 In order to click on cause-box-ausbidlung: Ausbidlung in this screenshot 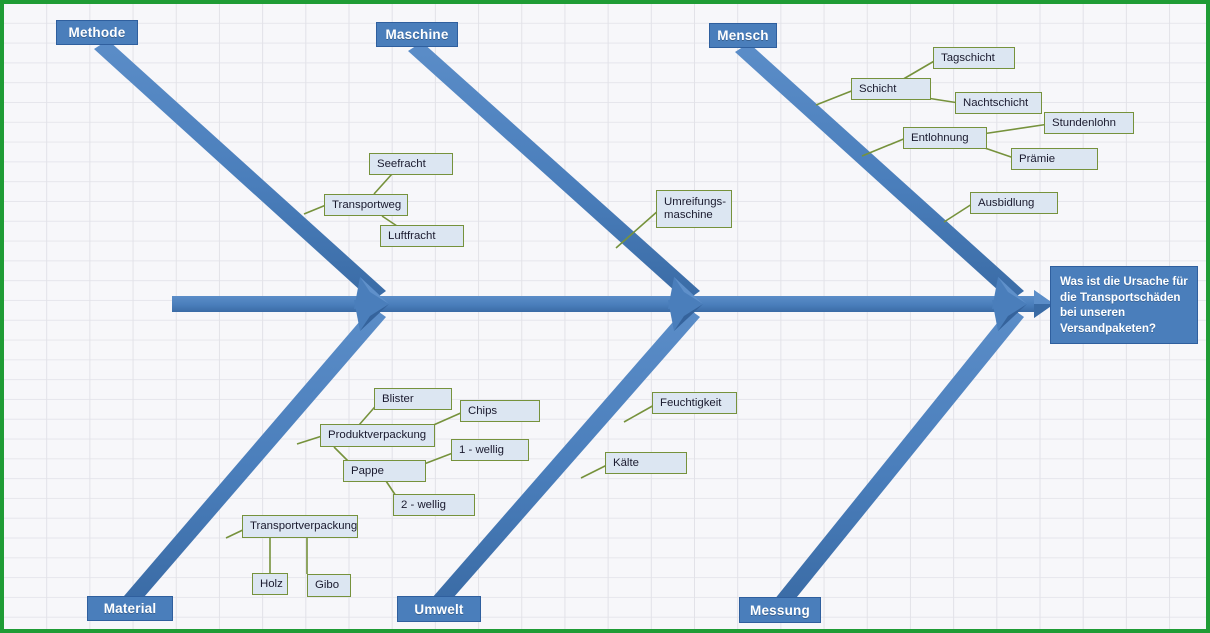, I will do `click(1014, 203)`.